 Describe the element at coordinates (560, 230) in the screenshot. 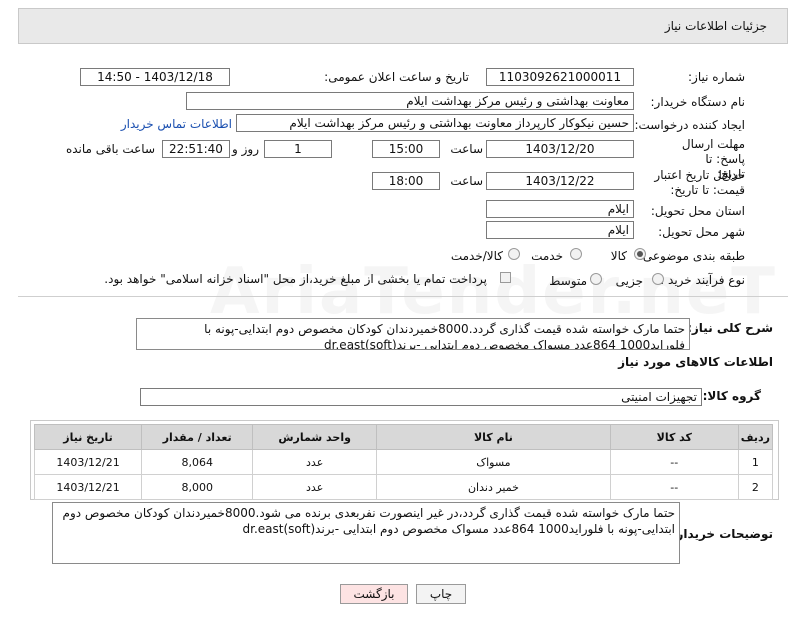

I see `city-field: ایلام` at that location.